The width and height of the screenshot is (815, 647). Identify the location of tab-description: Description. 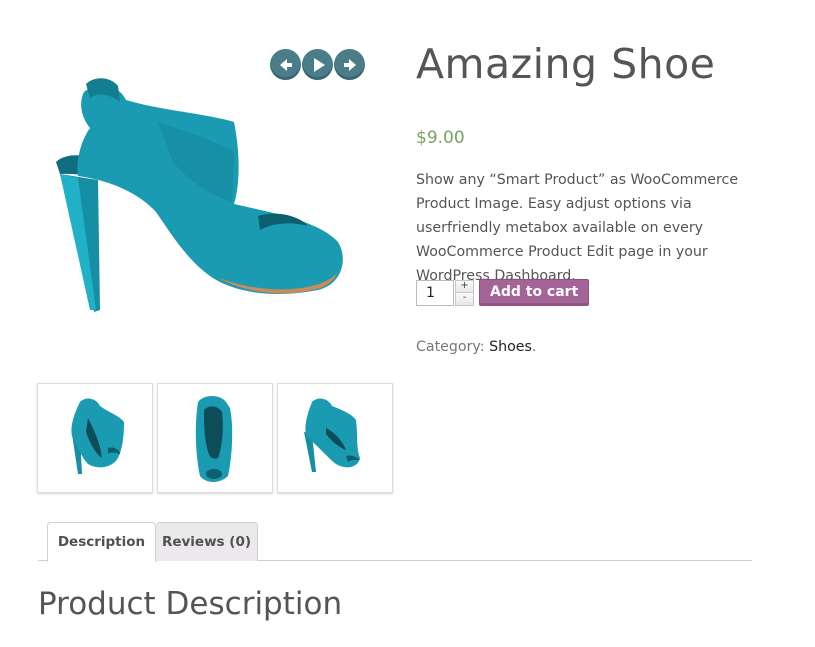
(101, 542).